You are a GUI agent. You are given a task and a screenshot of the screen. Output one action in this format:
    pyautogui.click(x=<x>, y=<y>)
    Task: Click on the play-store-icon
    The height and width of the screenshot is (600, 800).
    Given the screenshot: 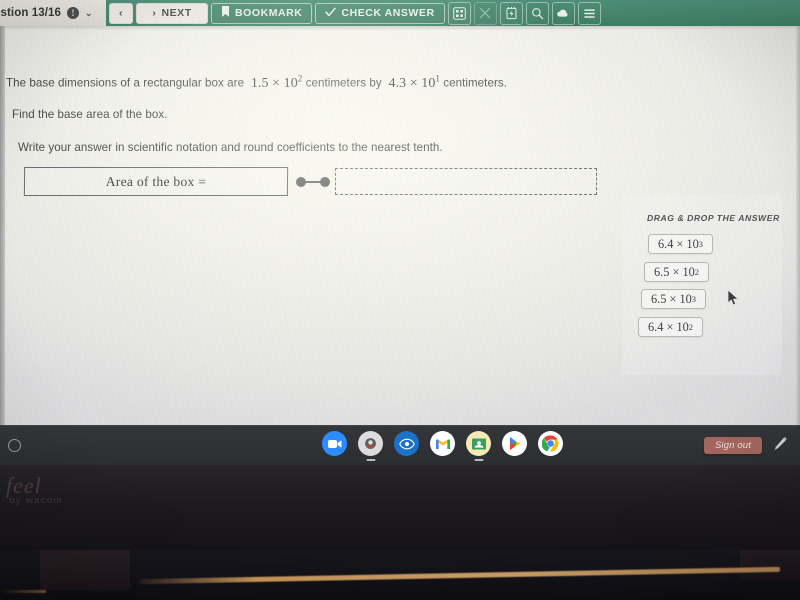 What is the action you would take?
    pyautogui.click(x=514, y=443)
    